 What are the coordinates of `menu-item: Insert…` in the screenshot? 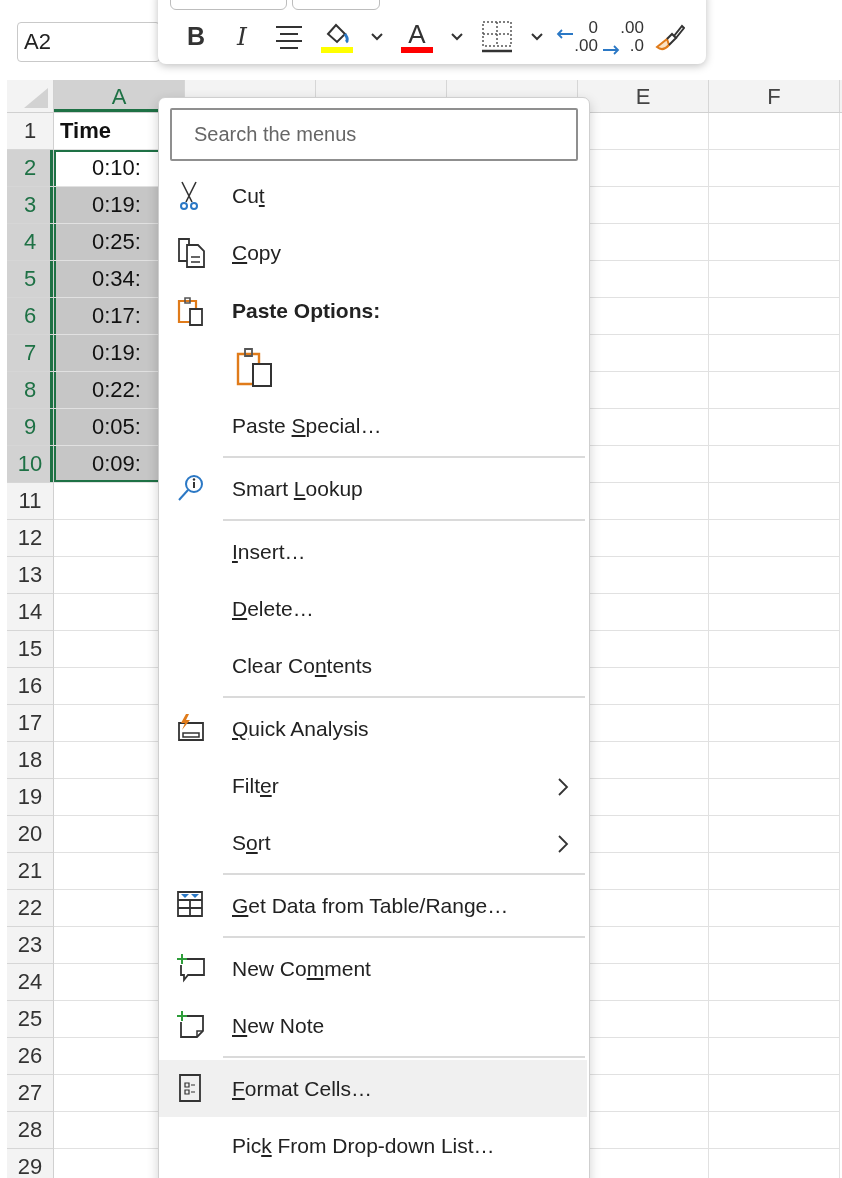 It's located at (373, 551).